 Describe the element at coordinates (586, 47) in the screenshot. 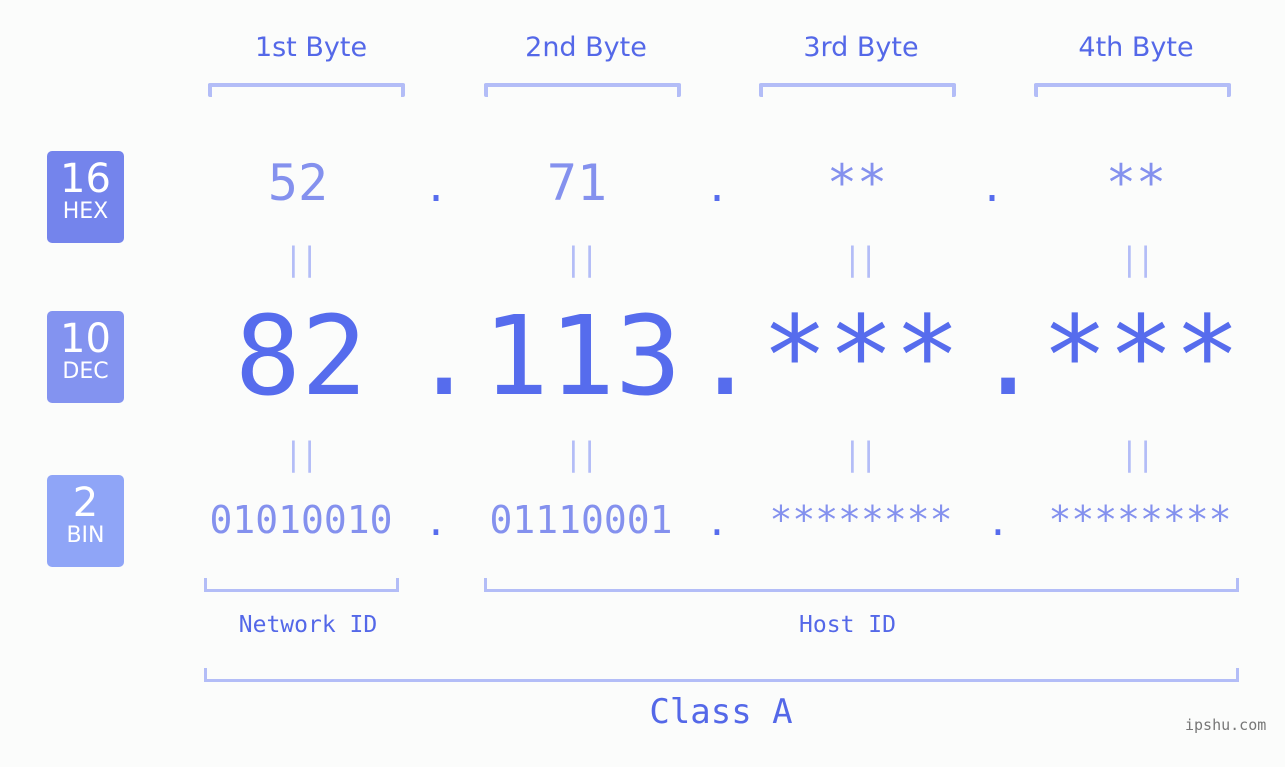

I see `byte-header-2: 2nd Byte` at that location.